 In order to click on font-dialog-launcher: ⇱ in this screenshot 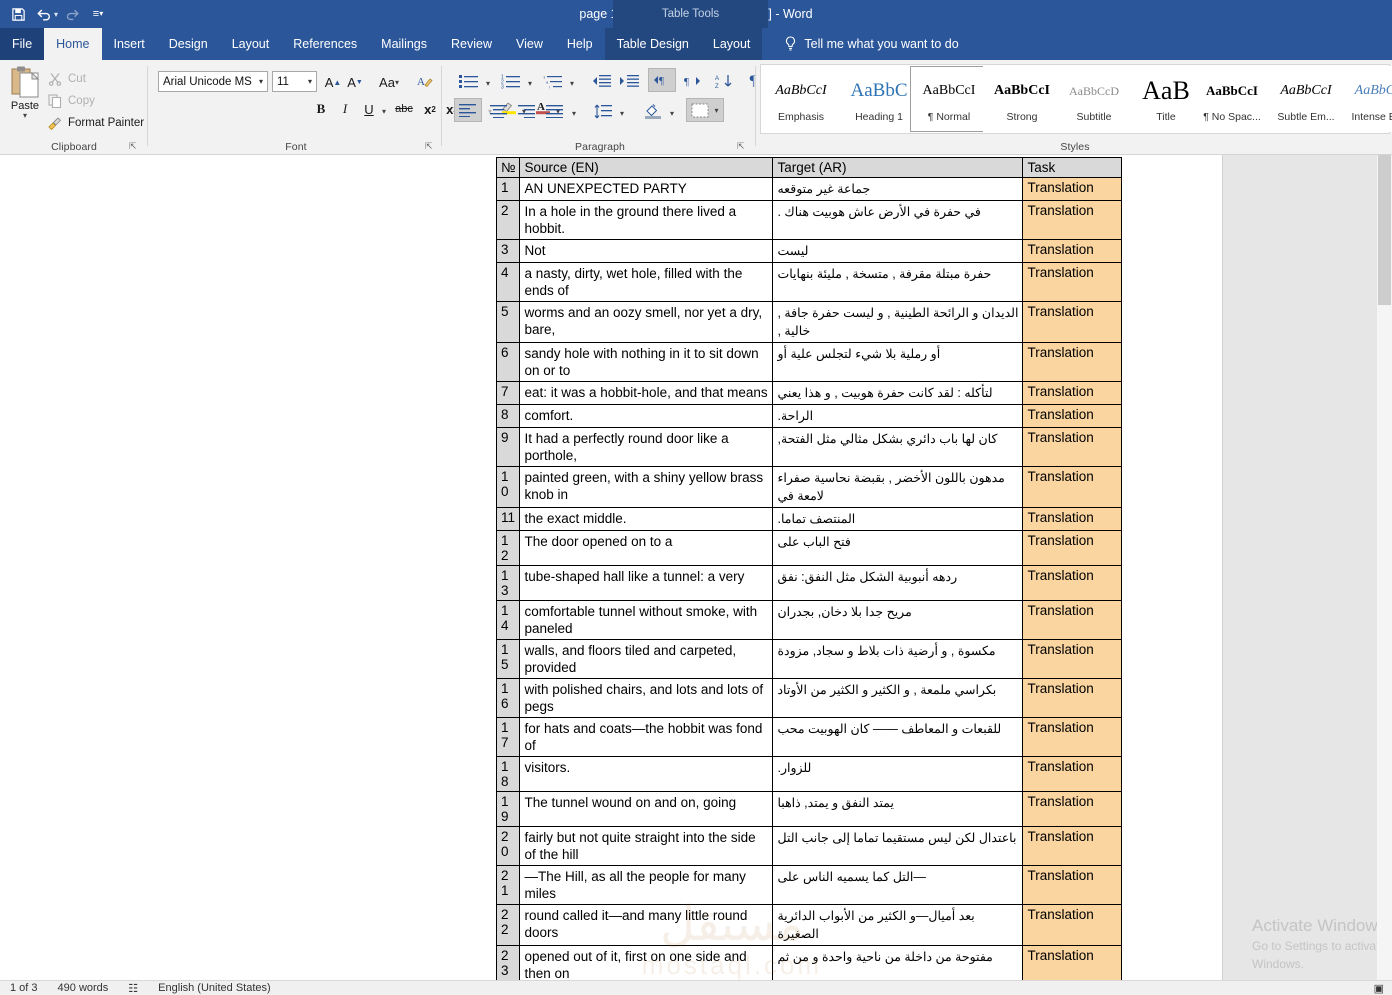, I will do `click(430, 146)`.